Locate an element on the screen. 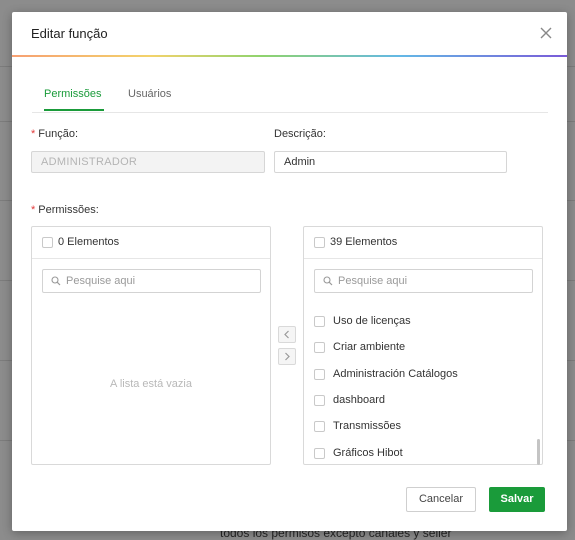 The height and width of the screenshot is (540, 575). close-icon is located at coordinates (546, 33).